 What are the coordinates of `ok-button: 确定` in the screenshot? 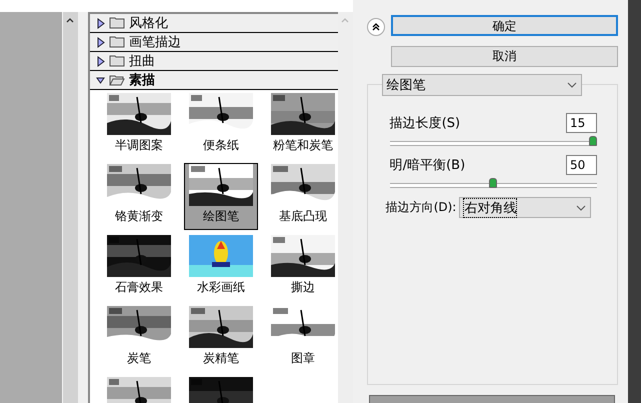 It's located at (504, 25).